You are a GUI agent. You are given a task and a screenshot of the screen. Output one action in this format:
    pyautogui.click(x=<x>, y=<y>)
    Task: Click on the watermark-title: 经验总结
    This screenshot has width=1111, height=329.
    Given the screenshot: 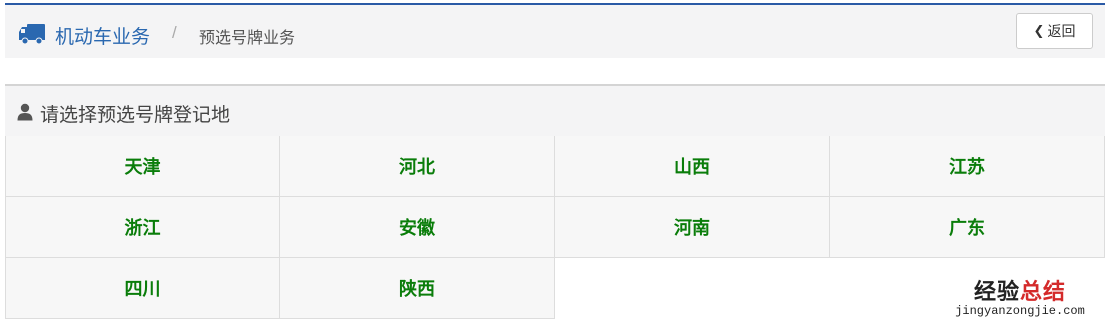 What is the action you would take?
    pyautogui.click(x=1020, y=291)
    